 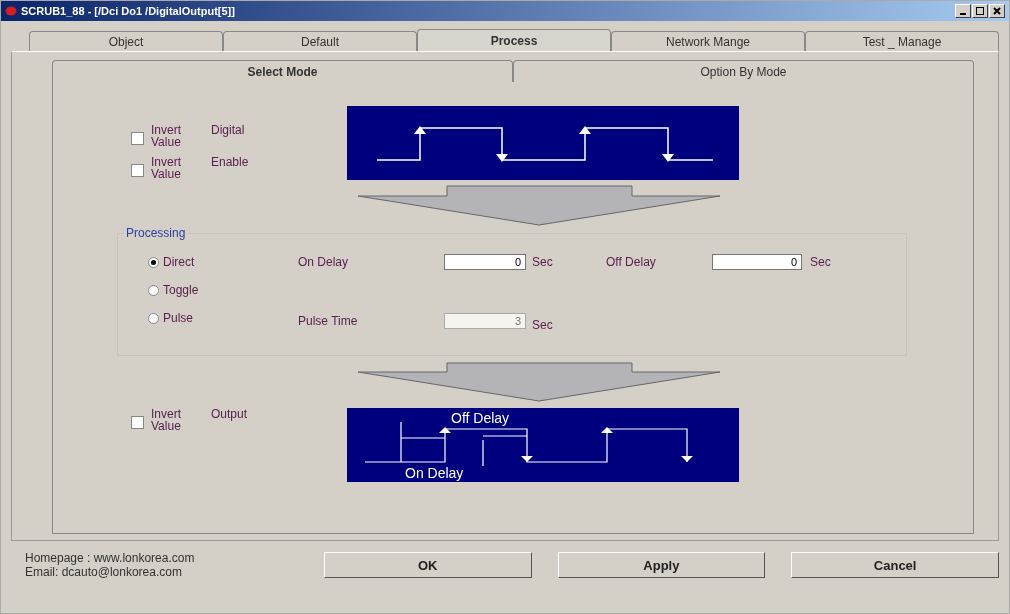 I want to click on email-text: Email: dcauto@lonkorea.com, so click(x=104, y=572).